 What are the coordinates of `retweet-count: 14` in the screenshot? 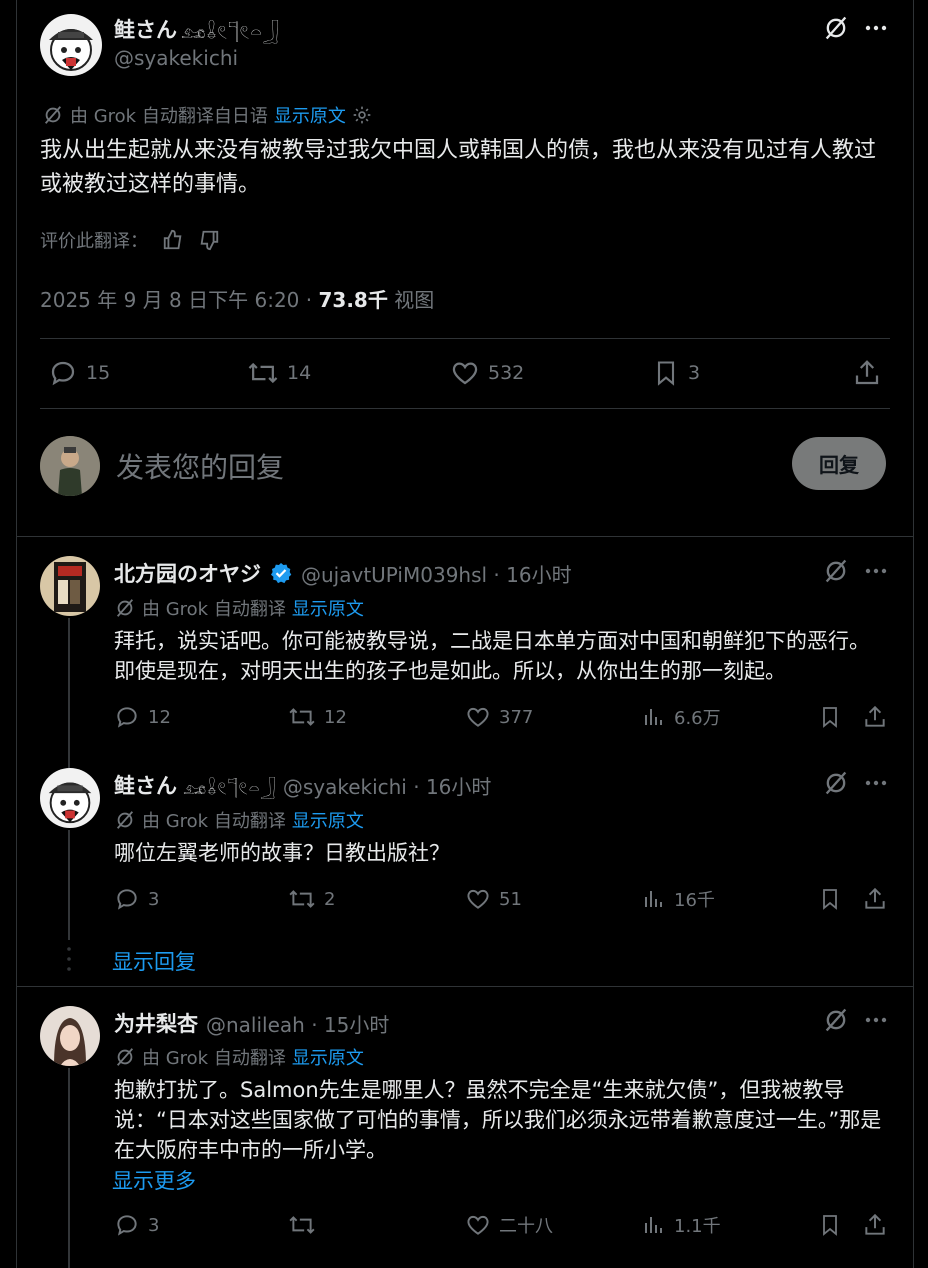 It's located at (299, 373).